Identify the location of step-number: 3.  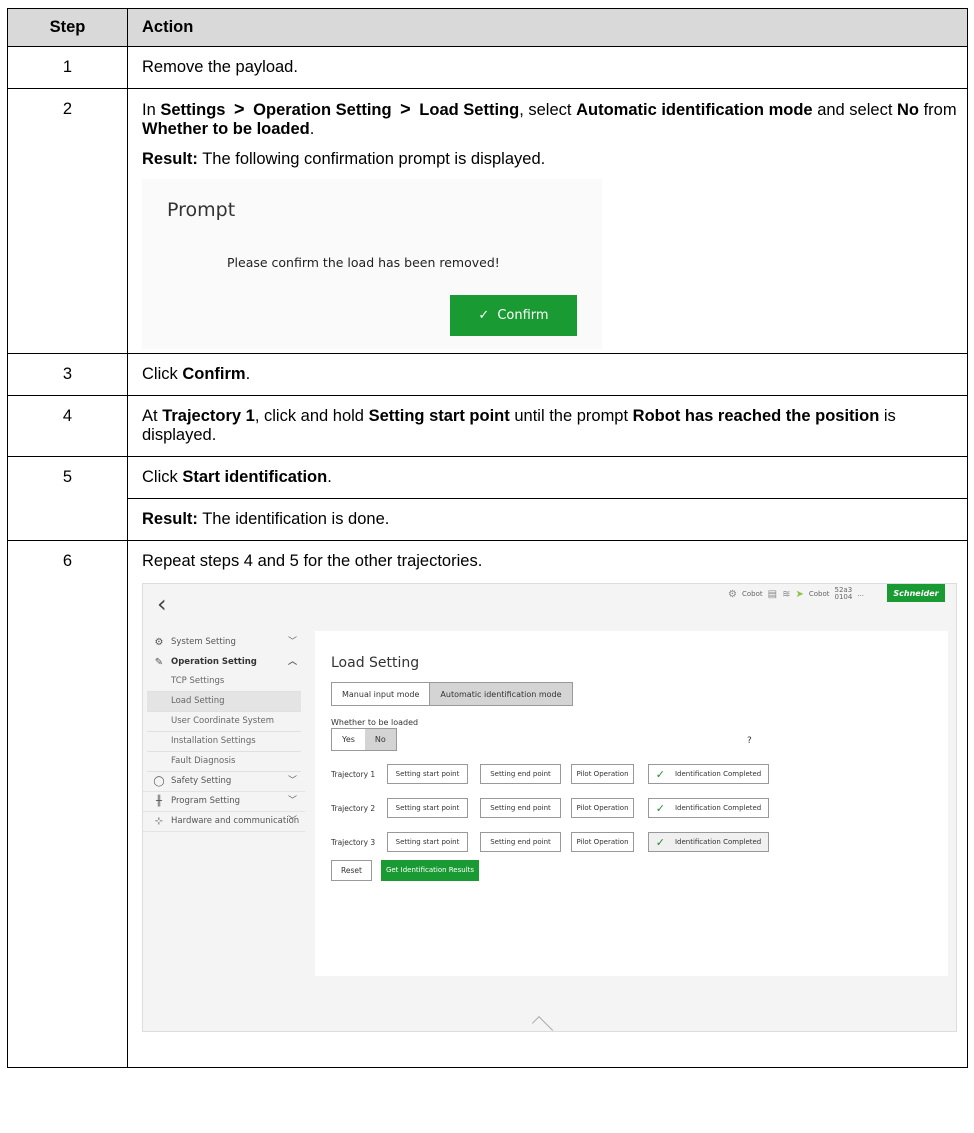
(67, 374).